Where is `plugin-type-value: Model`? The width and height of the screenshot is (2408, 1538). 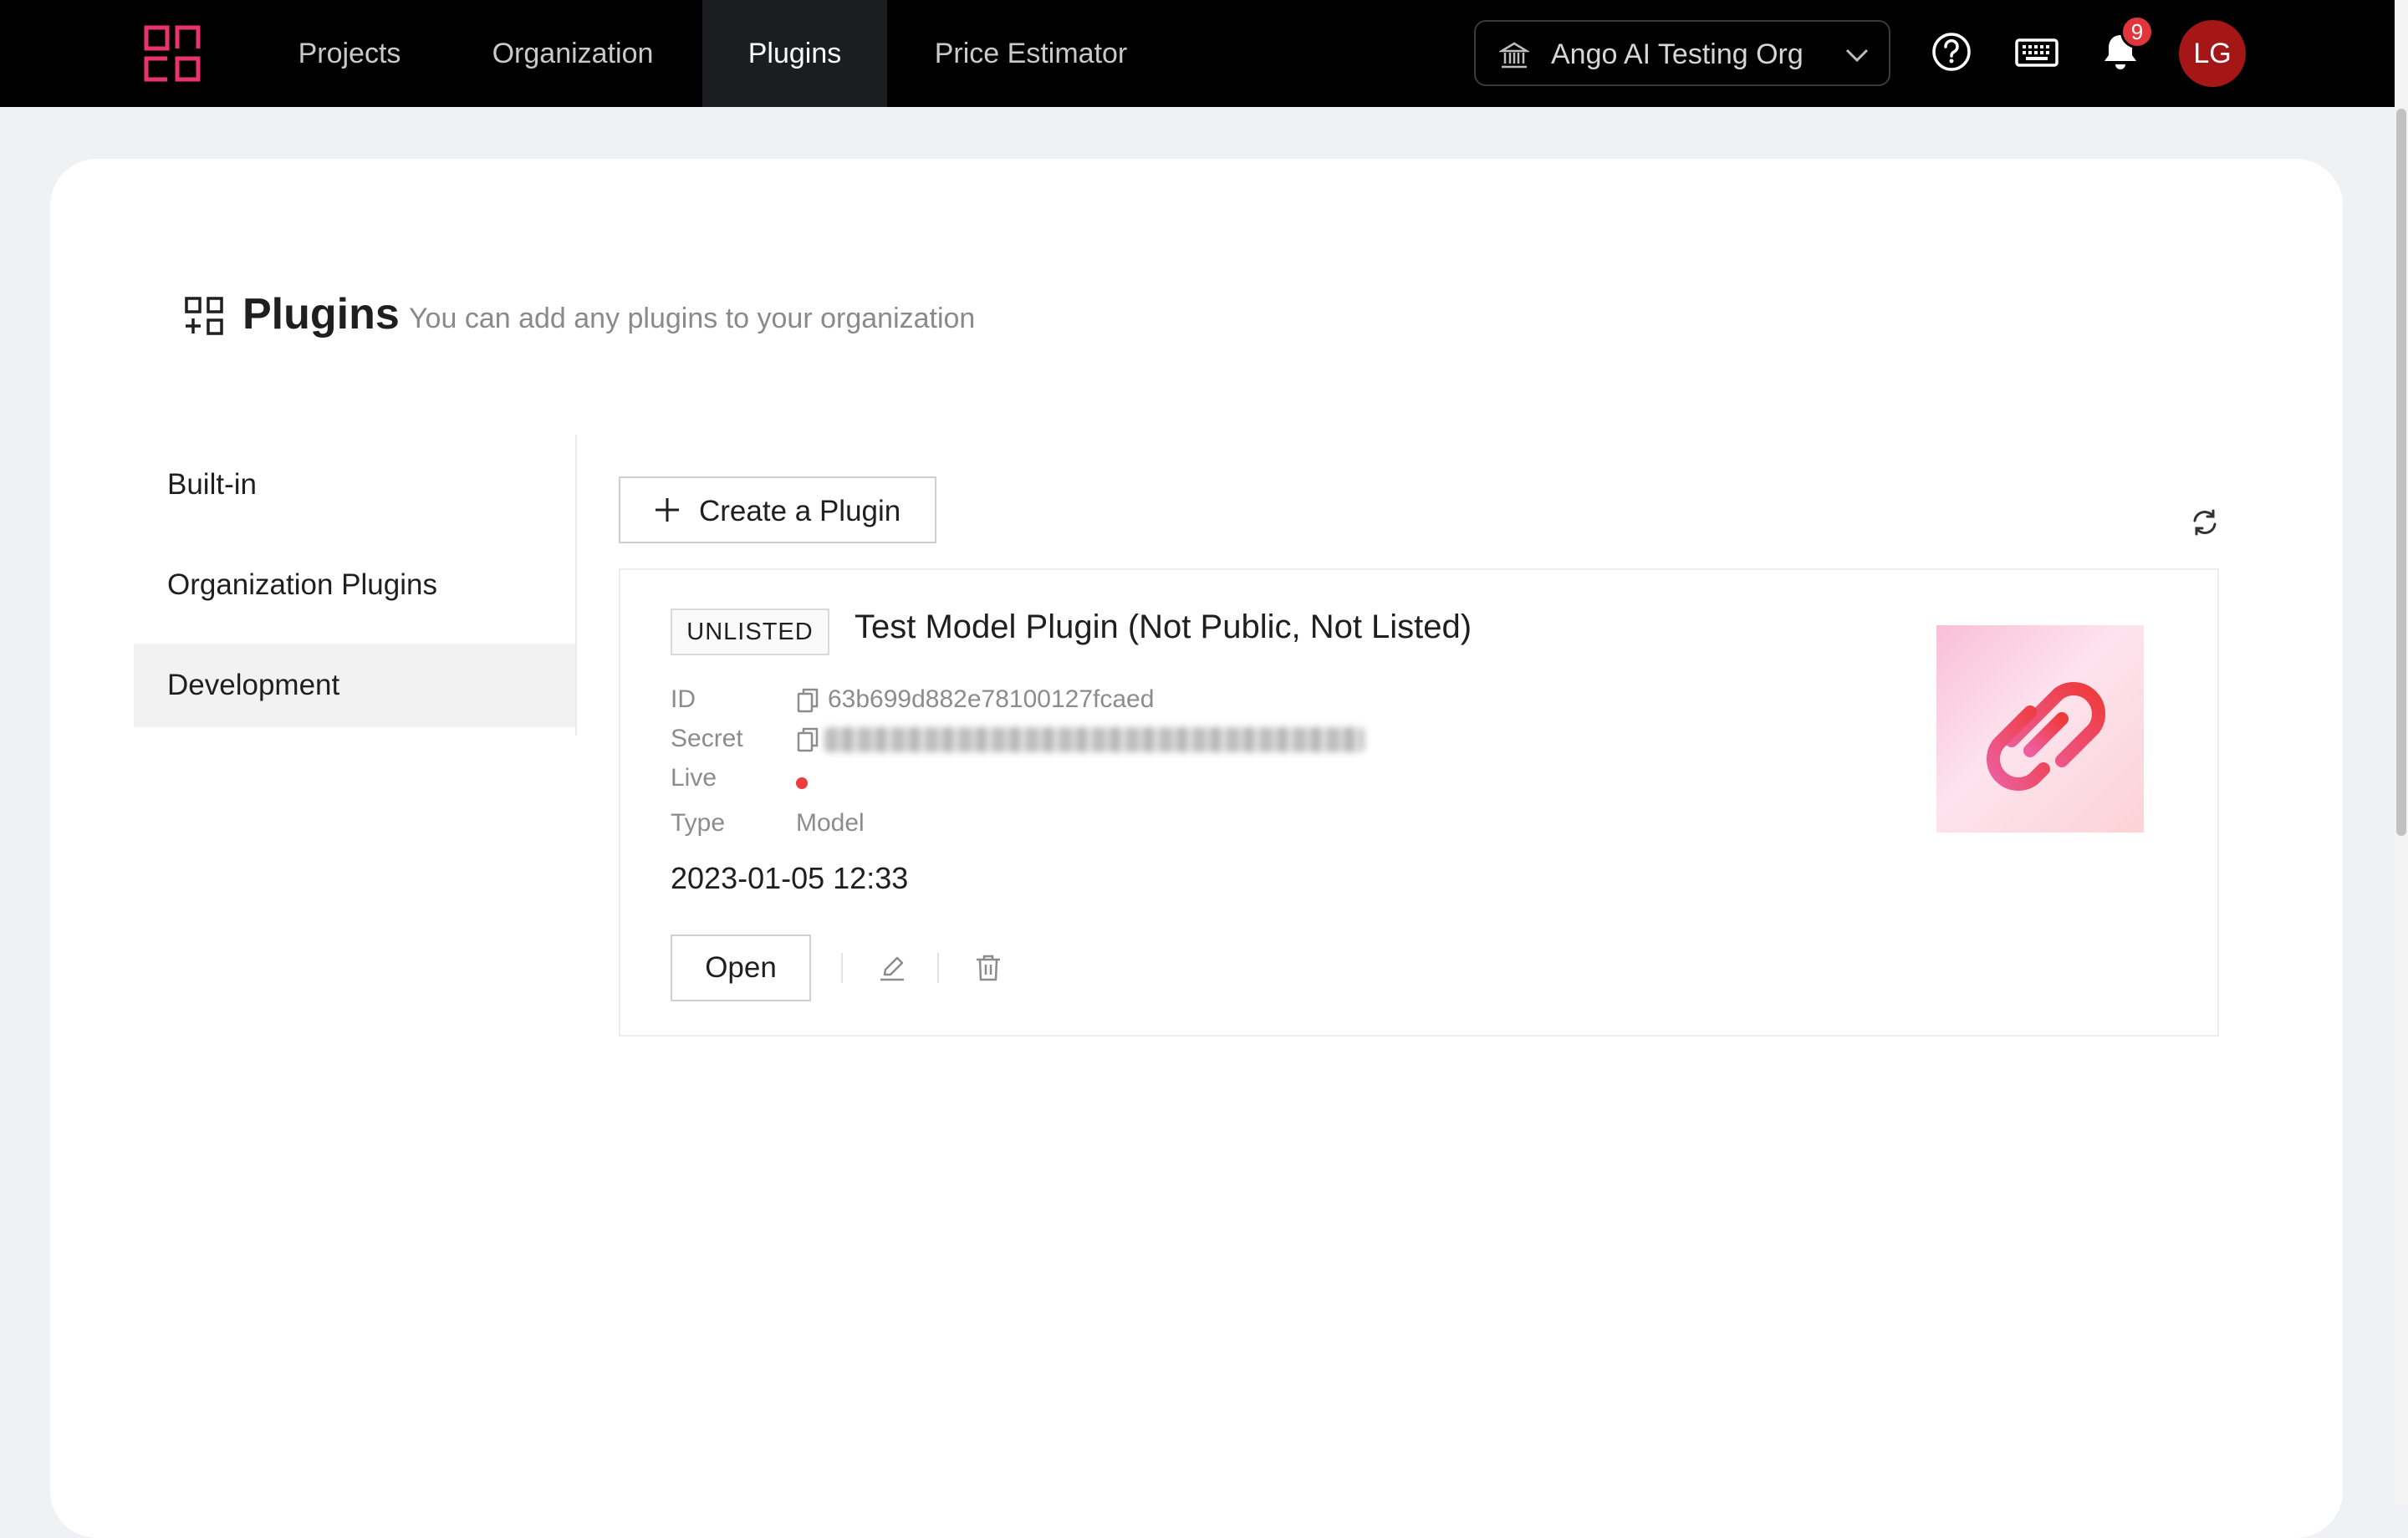 plugin-type-value: Model is located at coordinates (831, 823).